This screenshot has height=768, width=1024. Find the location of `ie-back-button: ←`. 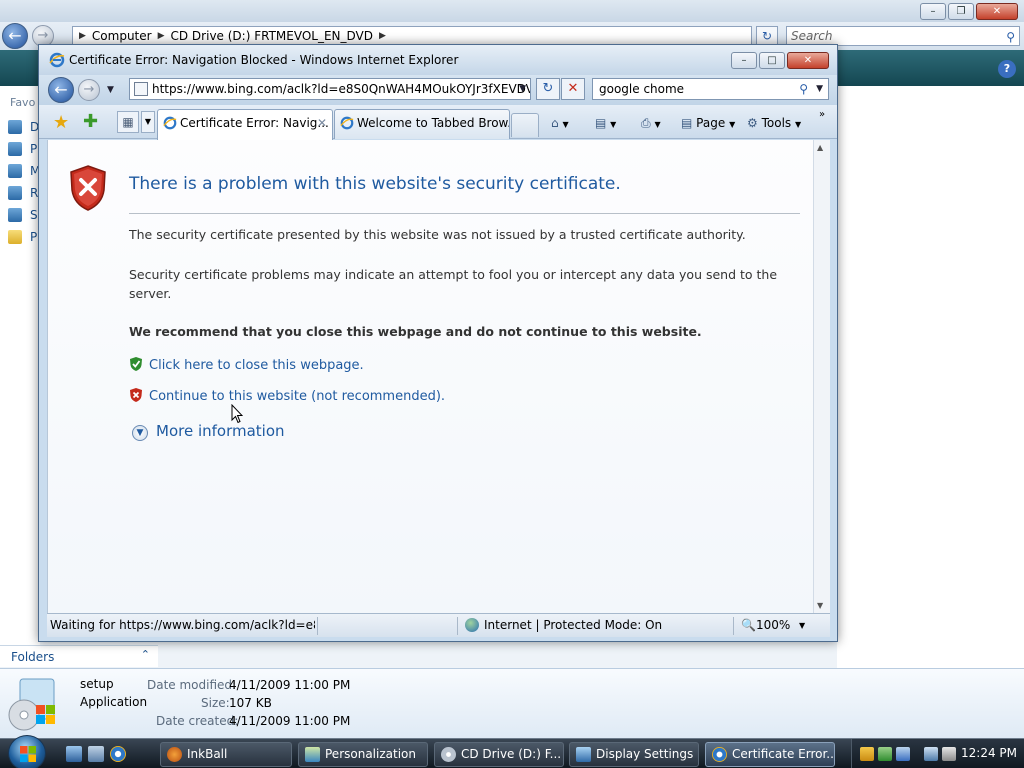

ie-back-button: ← is located at coordinates (61, 90).